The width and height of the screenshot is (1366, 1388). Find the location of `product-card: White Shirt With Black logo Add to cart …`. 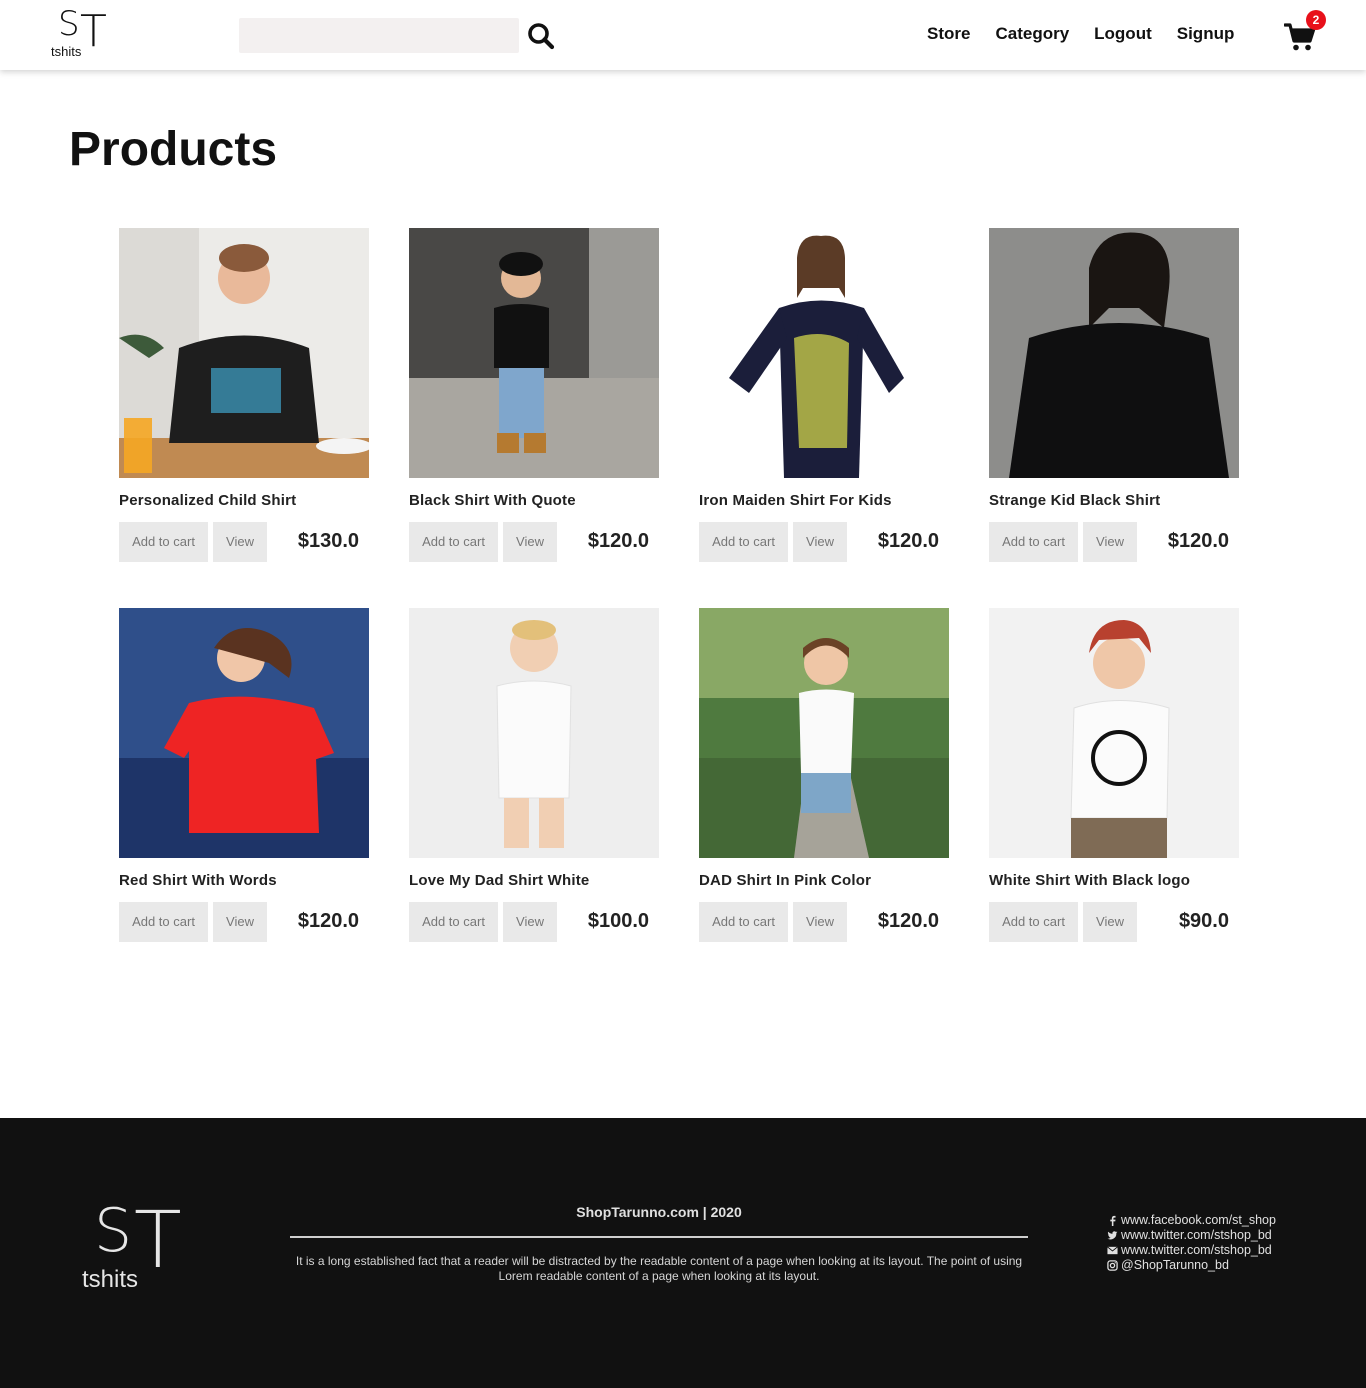

product-card: White Shirt With Black logo Add to cart … is located at coordinates (1114, 798).